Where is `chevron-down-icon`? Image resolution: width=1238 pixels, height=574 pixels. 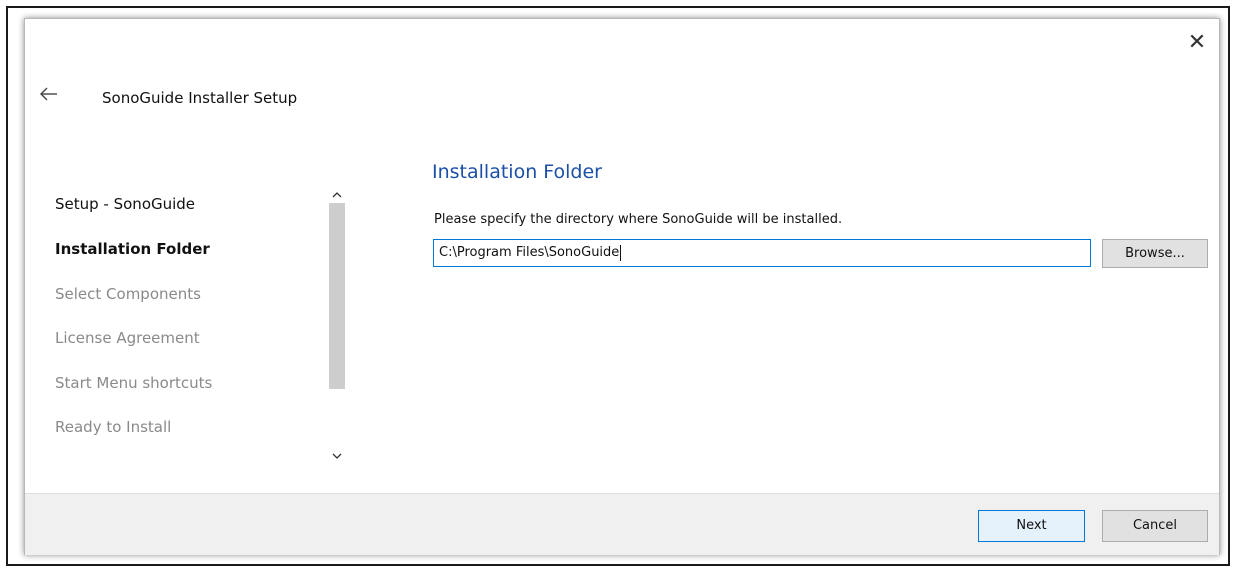 chevron-down-icon is located at coordinates (337, 452).